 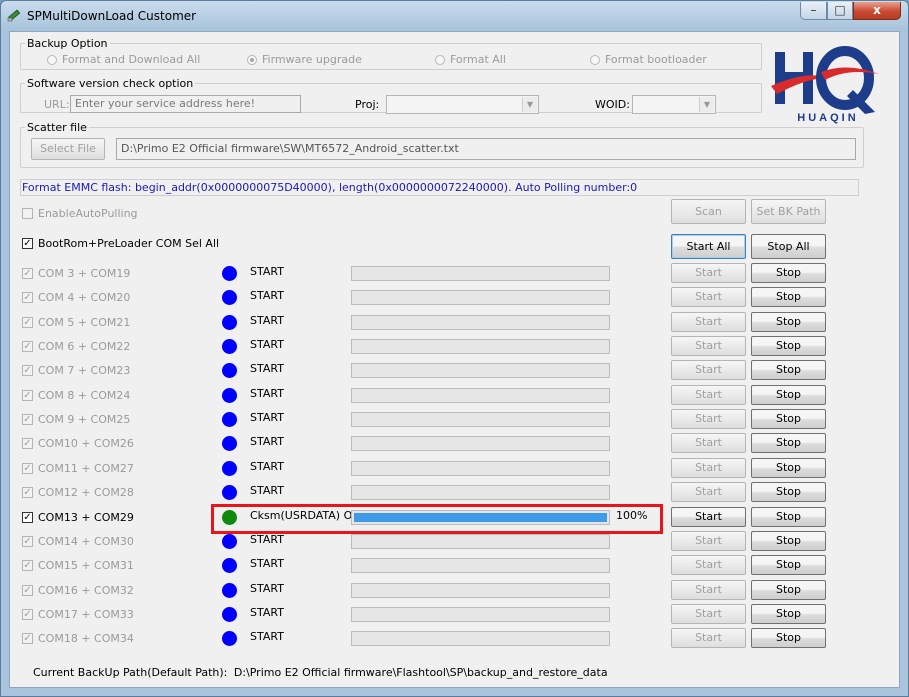 I want to click on port-checkbox: ✓ COM 7 + COM23, so click(x=76, y=370).